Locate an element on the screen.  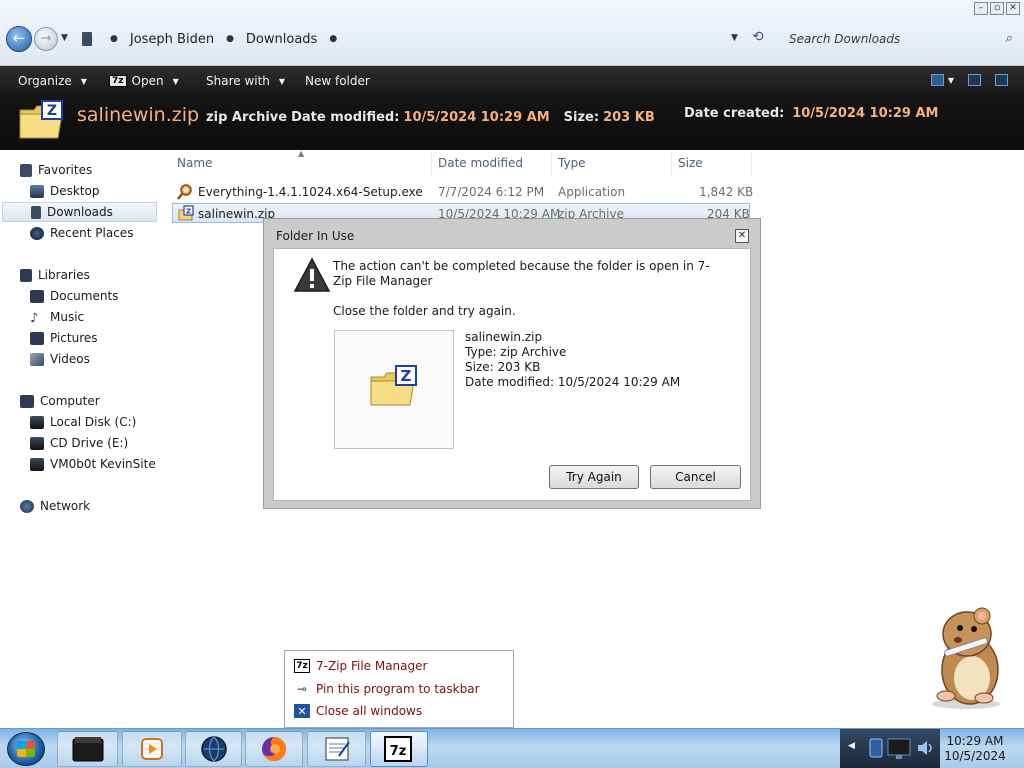
nav-network: Network is located at coordinates (55, 506).